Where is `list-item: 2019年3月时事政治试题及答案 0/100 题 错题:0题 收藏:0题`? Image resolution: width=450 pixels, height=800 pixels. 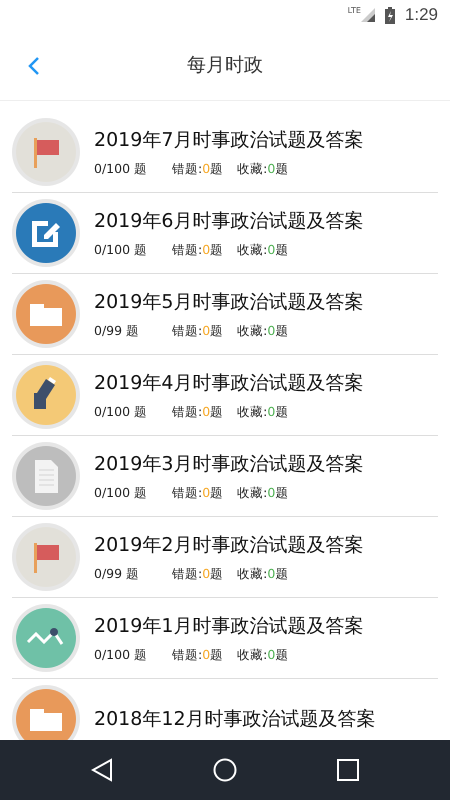
list-item: 2019年3月时事政治试题及答案 0/100 题 错题:0题 收藏:0题 is located at coordinates (225, 476).